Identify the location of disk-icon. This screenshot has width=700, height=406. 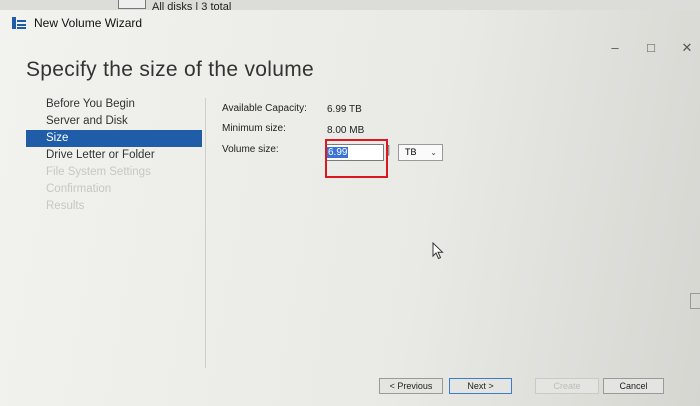
(19, 23).